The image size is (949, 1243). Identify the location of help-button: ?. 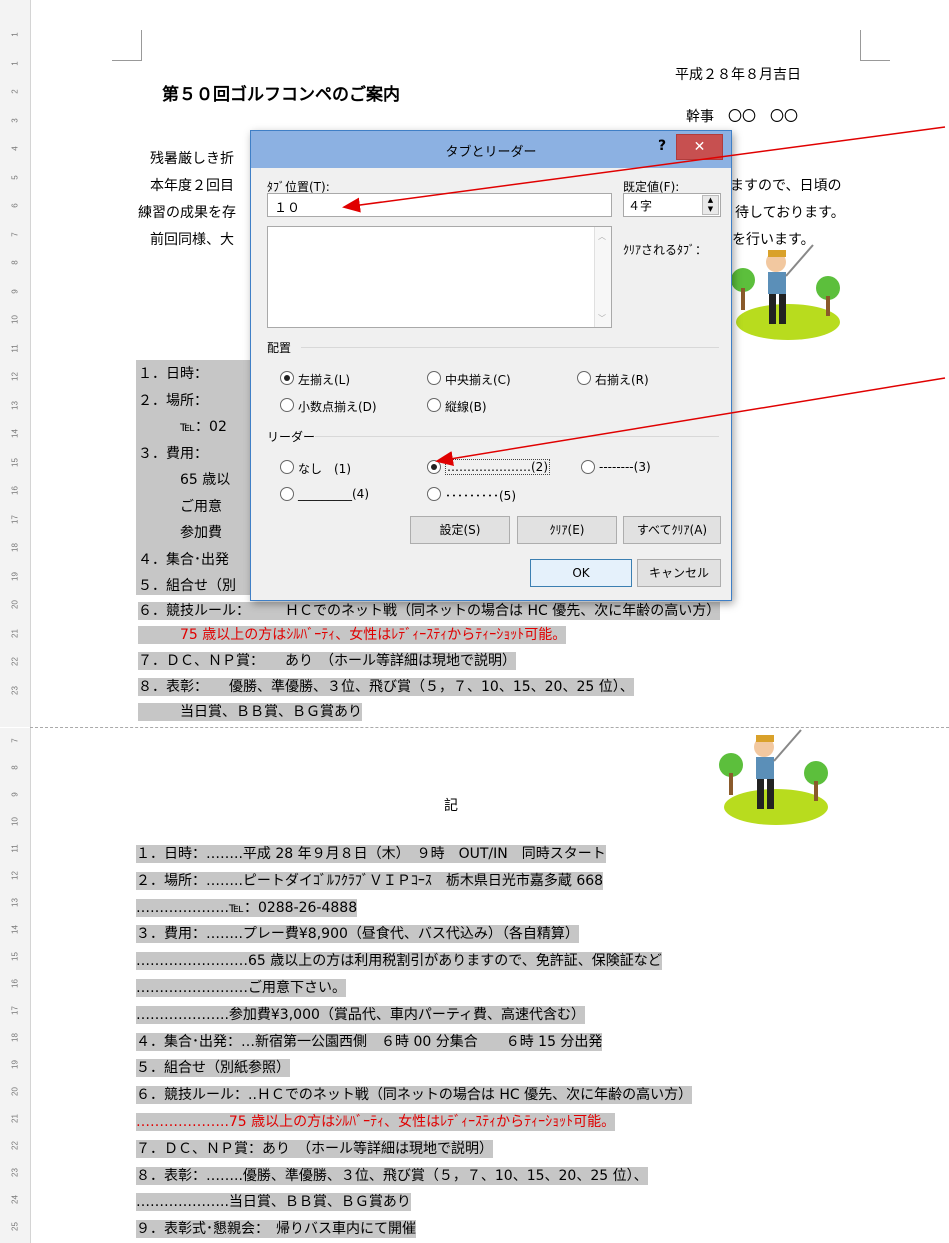
(662, 146).